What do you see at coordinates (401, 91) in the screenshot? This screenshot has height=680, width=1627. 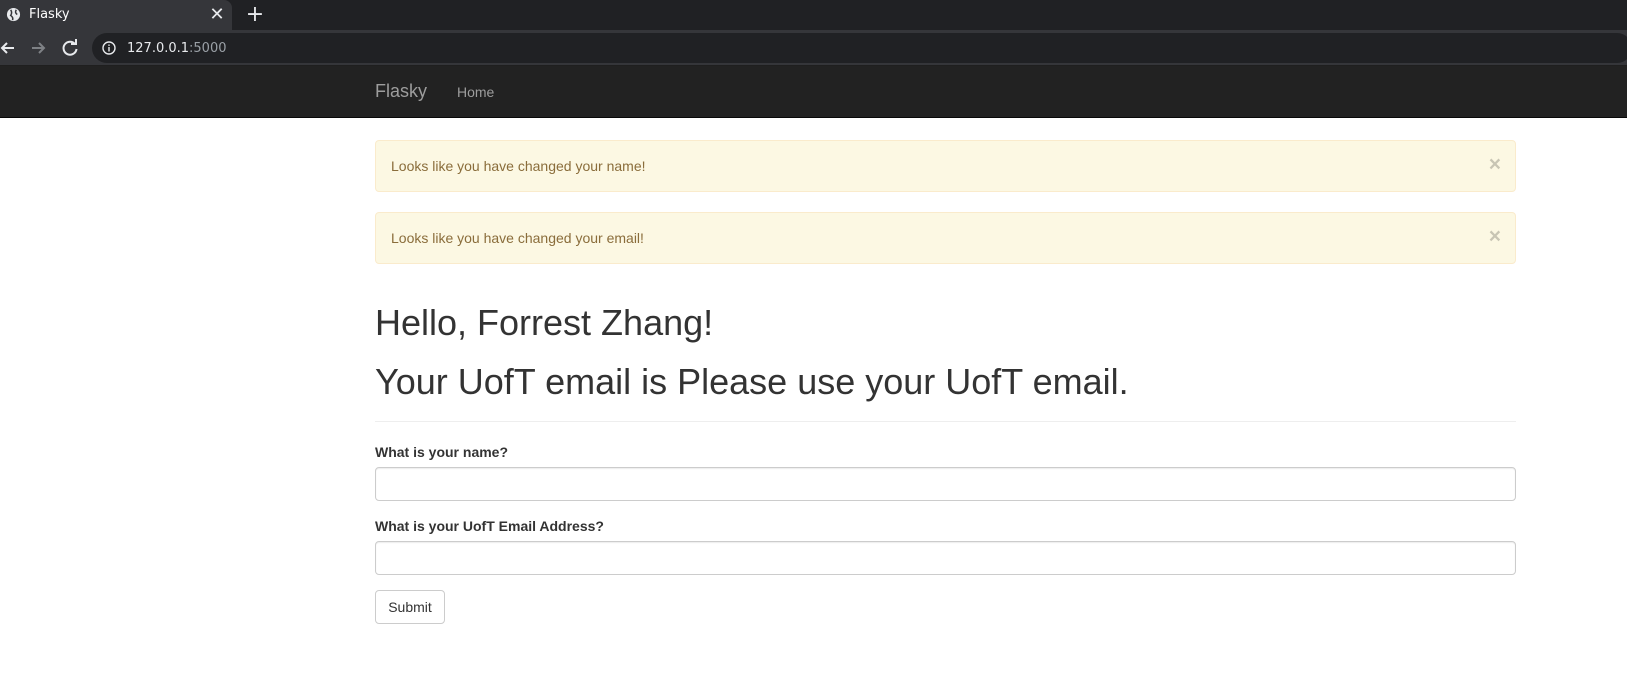 I see `navbar-brand: Flasky` at bounding box center [401, 91].